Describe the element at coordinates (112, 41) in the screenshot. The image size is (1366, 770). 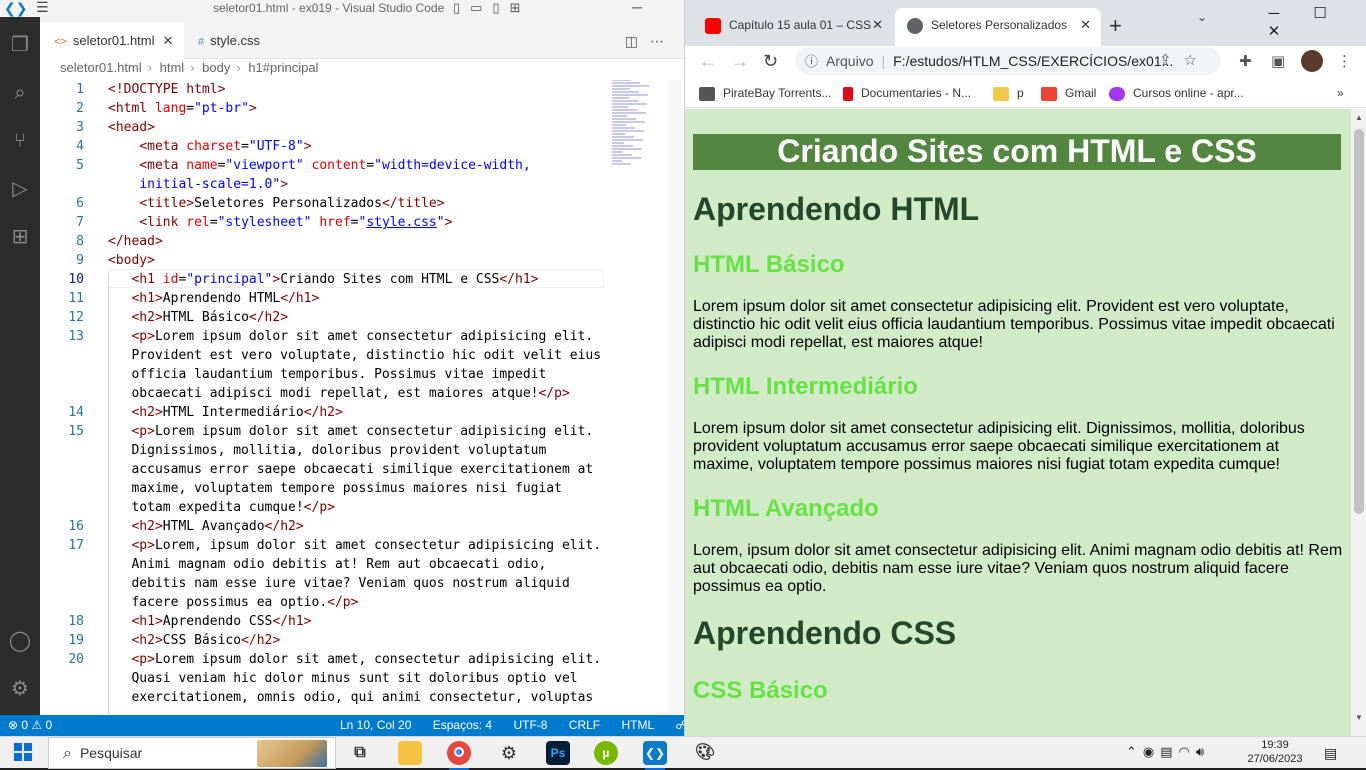
I see `tab-seletor01-html: <> seletor01.html ✕` at that location.